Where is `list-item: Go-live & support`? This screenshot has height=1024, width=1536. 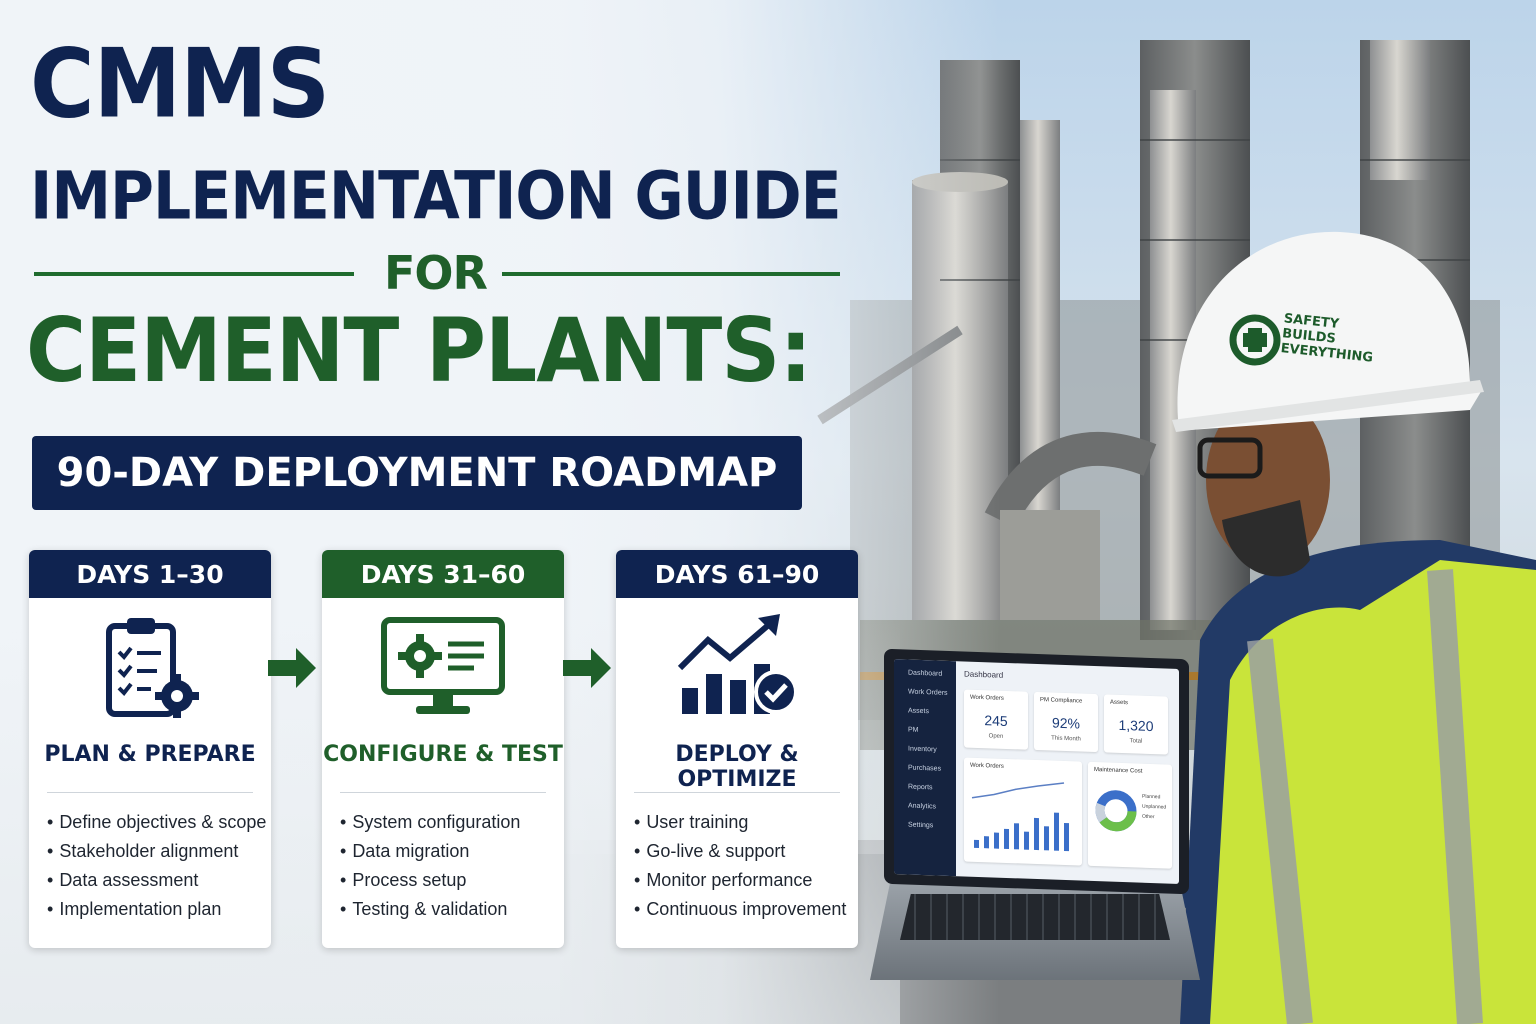
list-item: Go-live & support is located at coordinates (740, 851).